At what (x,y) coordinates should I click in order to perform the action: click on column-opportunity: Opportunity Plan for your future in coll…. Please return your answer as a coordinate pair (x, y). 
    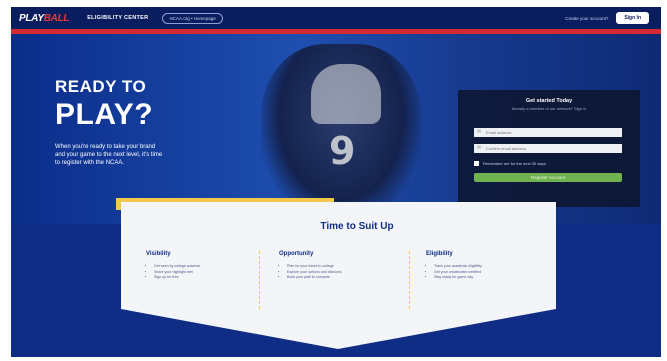
    Looking at the image, I should click on (333, 266).